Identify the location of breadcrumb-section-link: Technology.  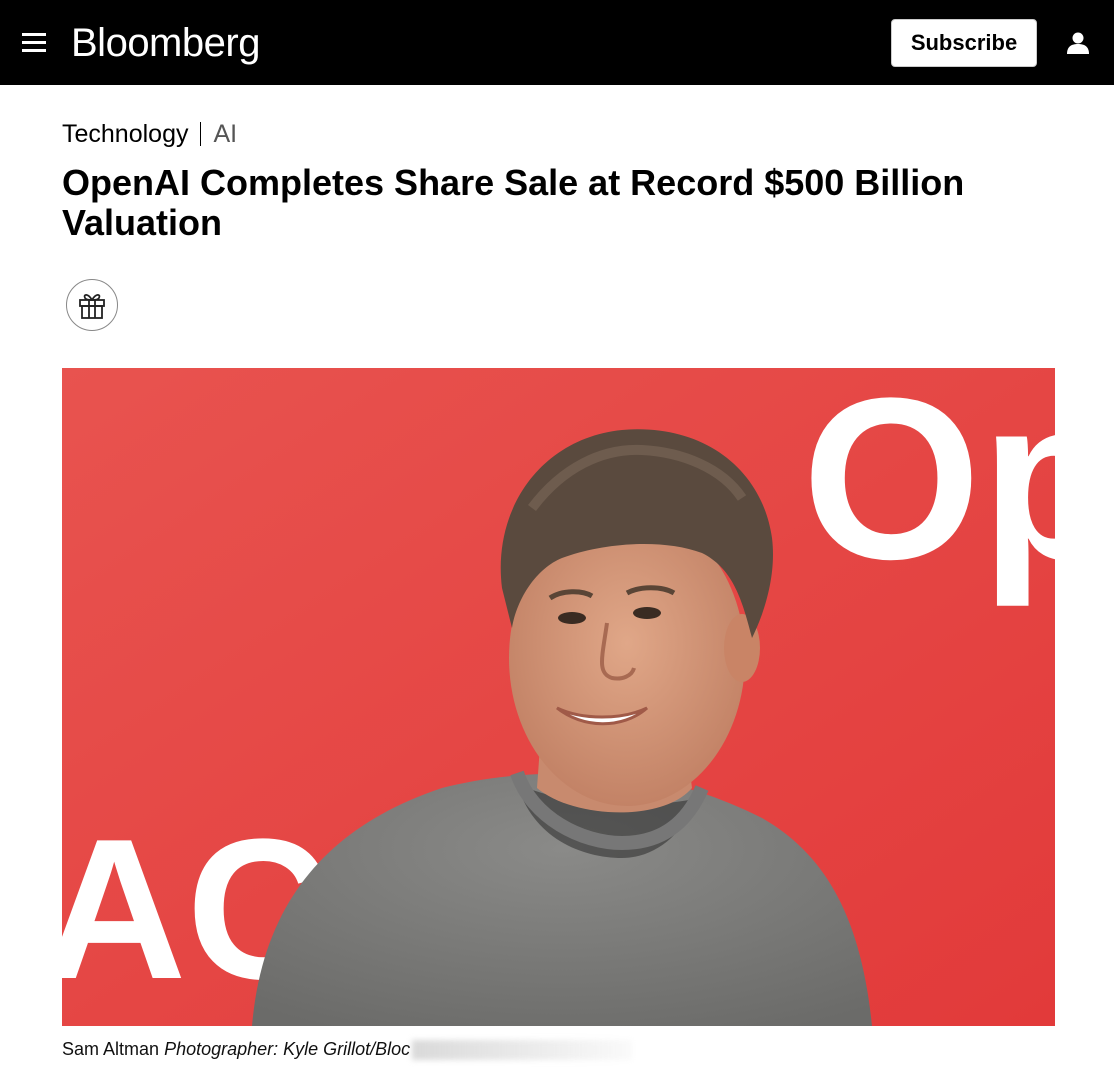
(125, 134).